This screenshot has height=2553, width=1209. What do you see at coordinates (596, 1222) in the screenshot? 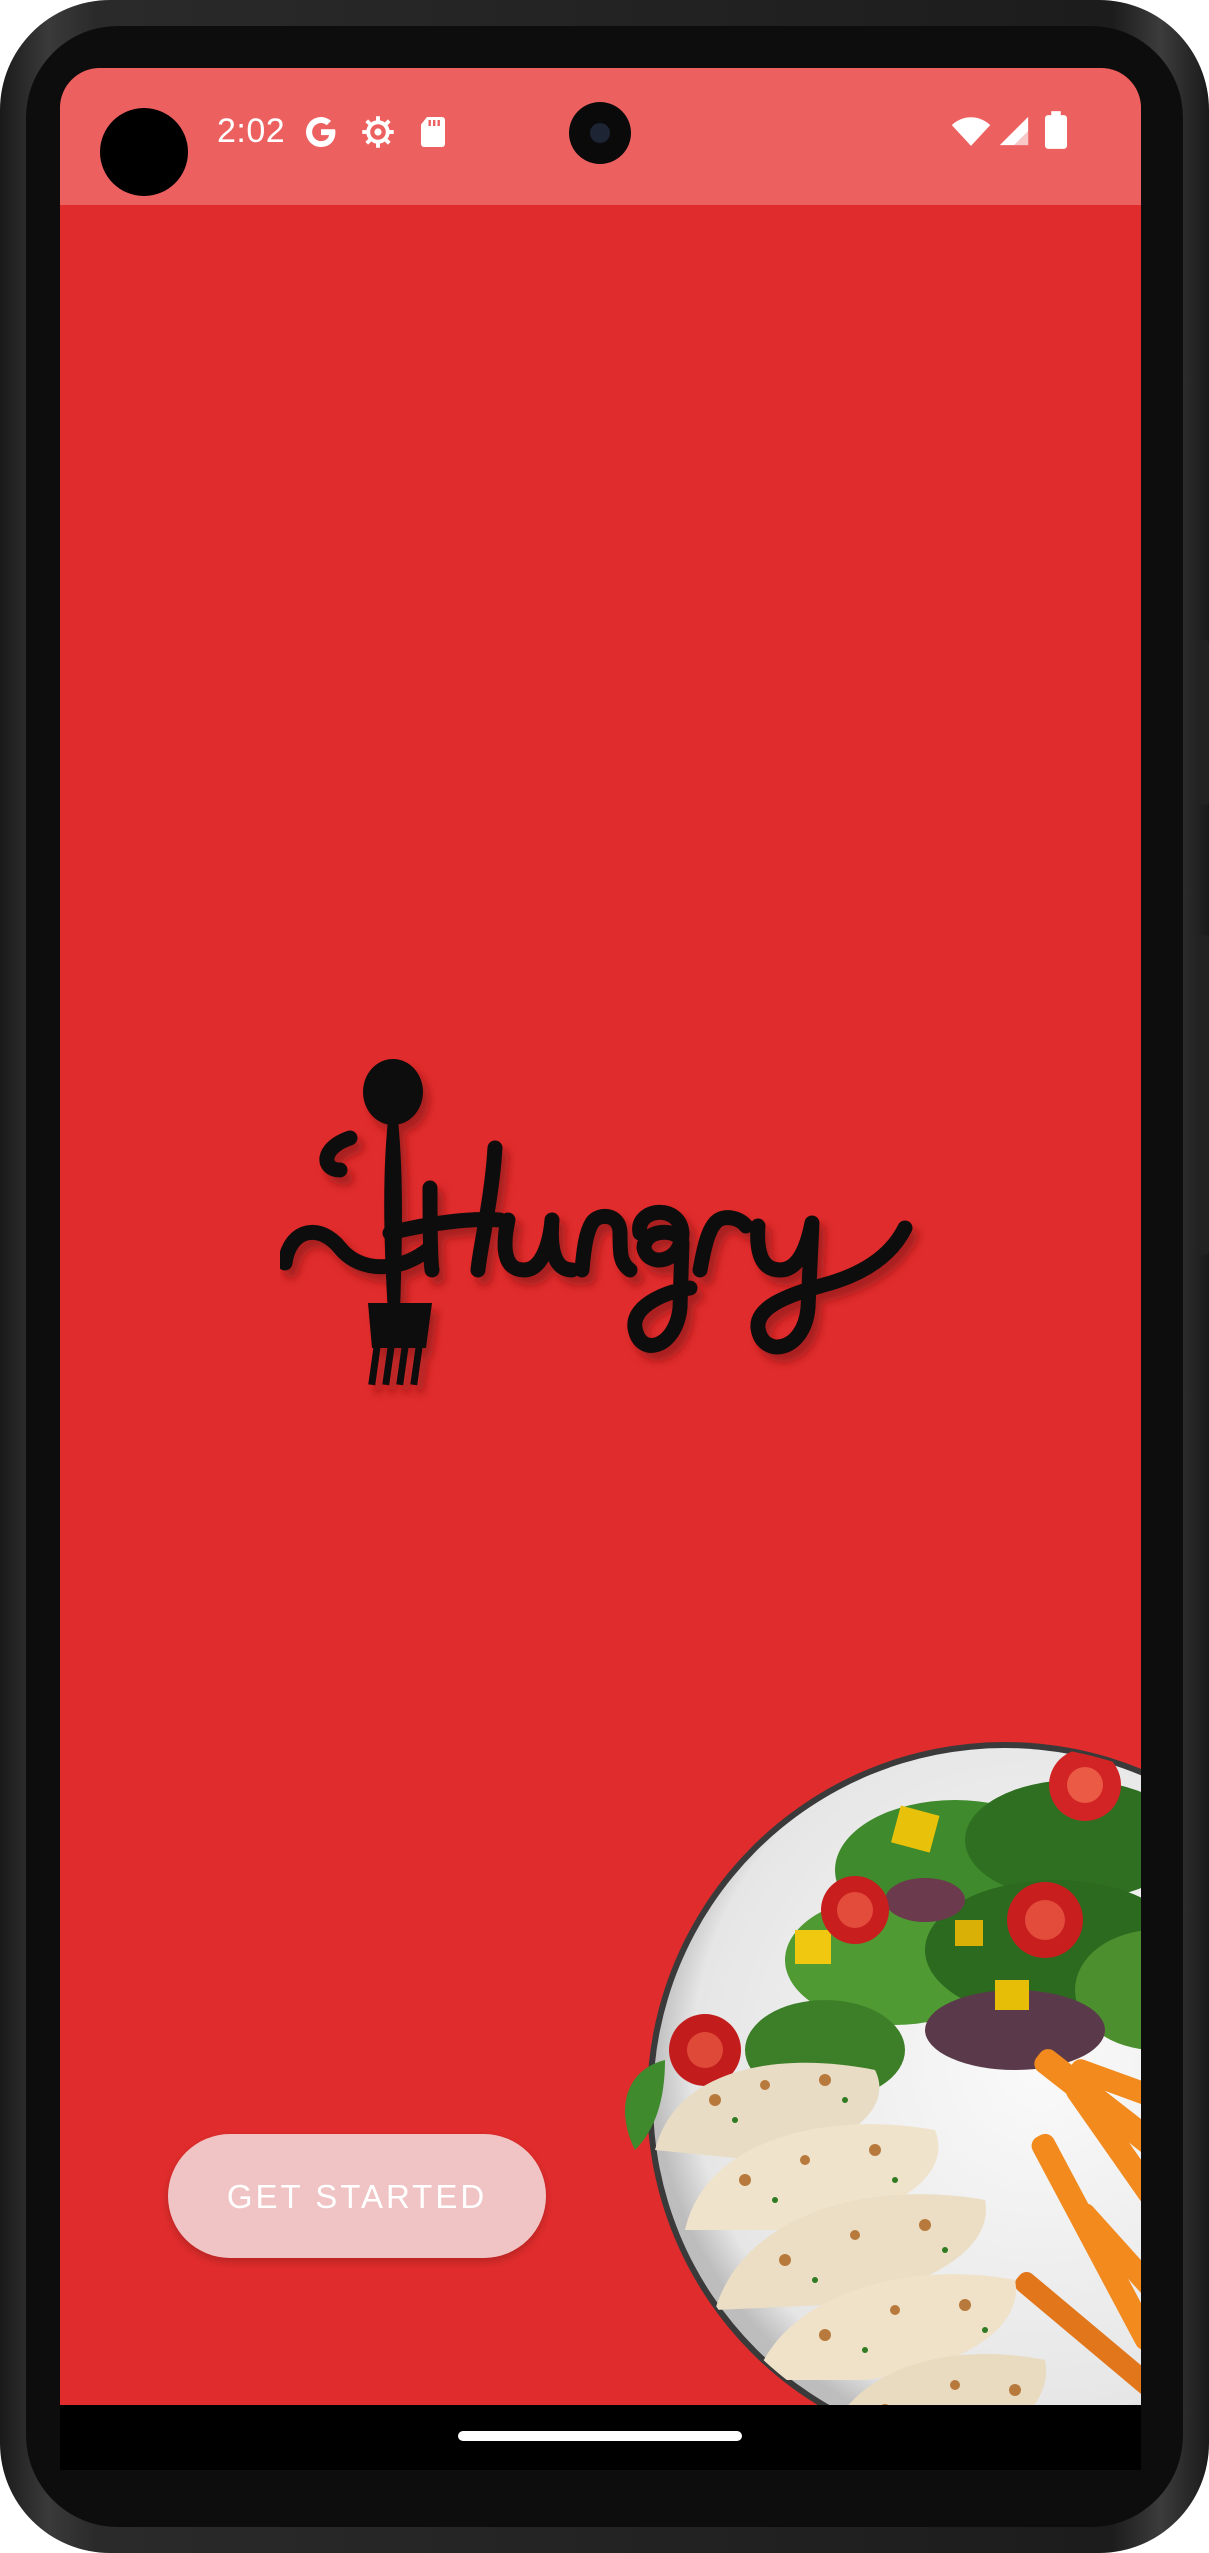
I see `hungry-logo` at bounding box center [596, 1222].